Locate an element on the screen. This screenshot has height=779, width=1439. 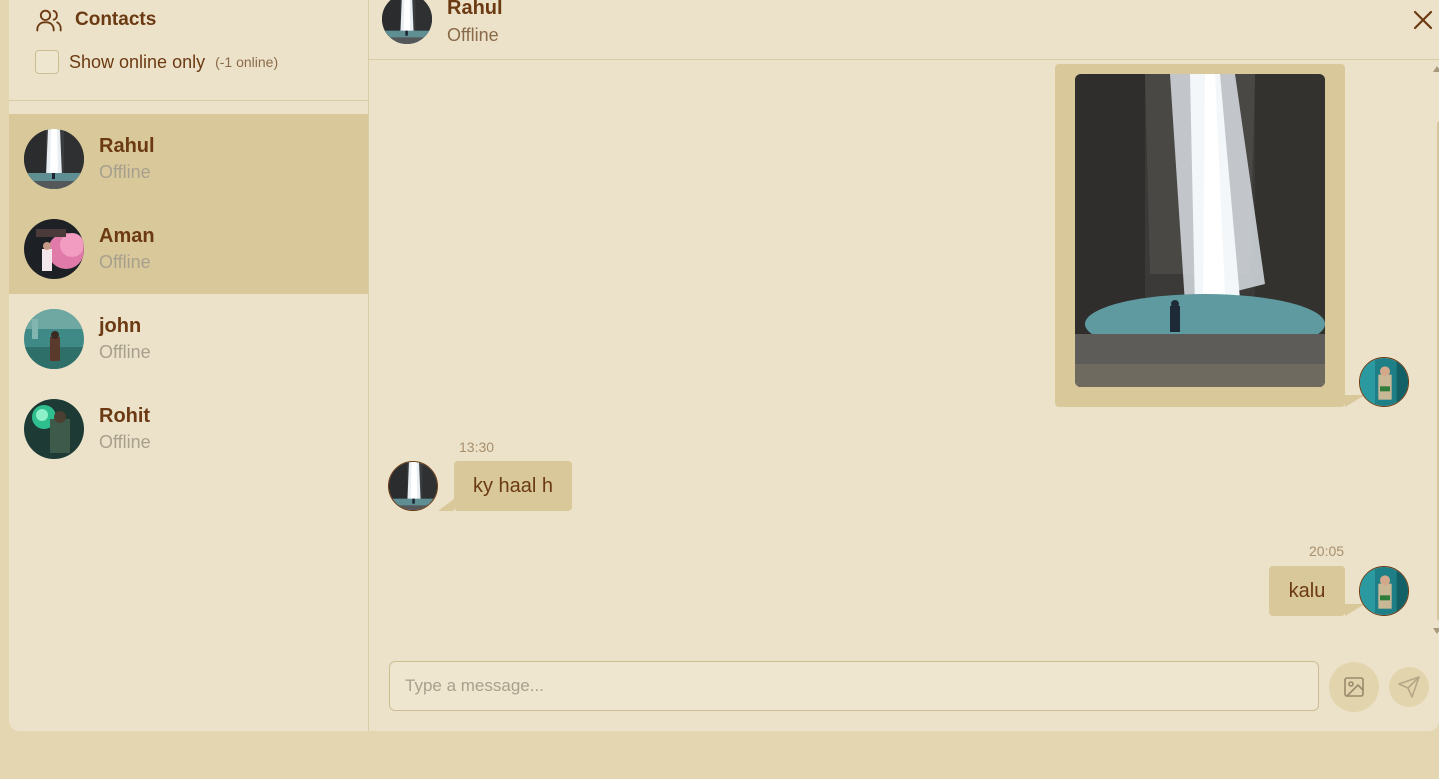
scroll-up-icon is located at coordinates (1436, 69).